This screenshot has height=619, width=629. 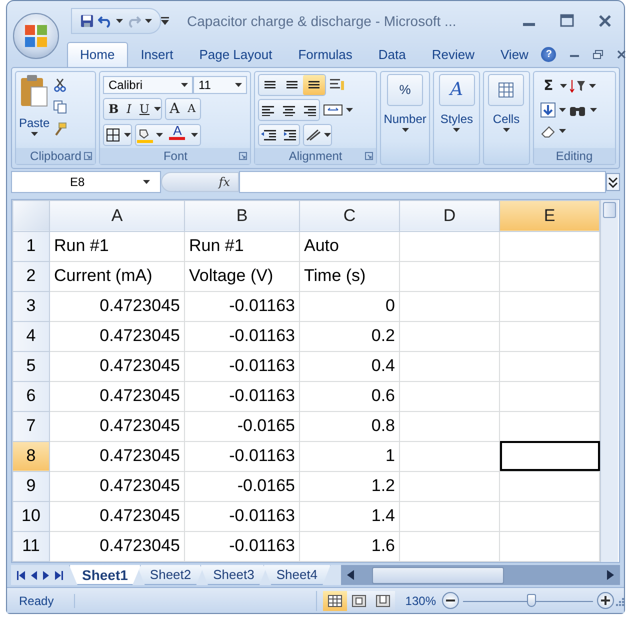 I want to click on row-header: 10, so click(x=31, y=516).